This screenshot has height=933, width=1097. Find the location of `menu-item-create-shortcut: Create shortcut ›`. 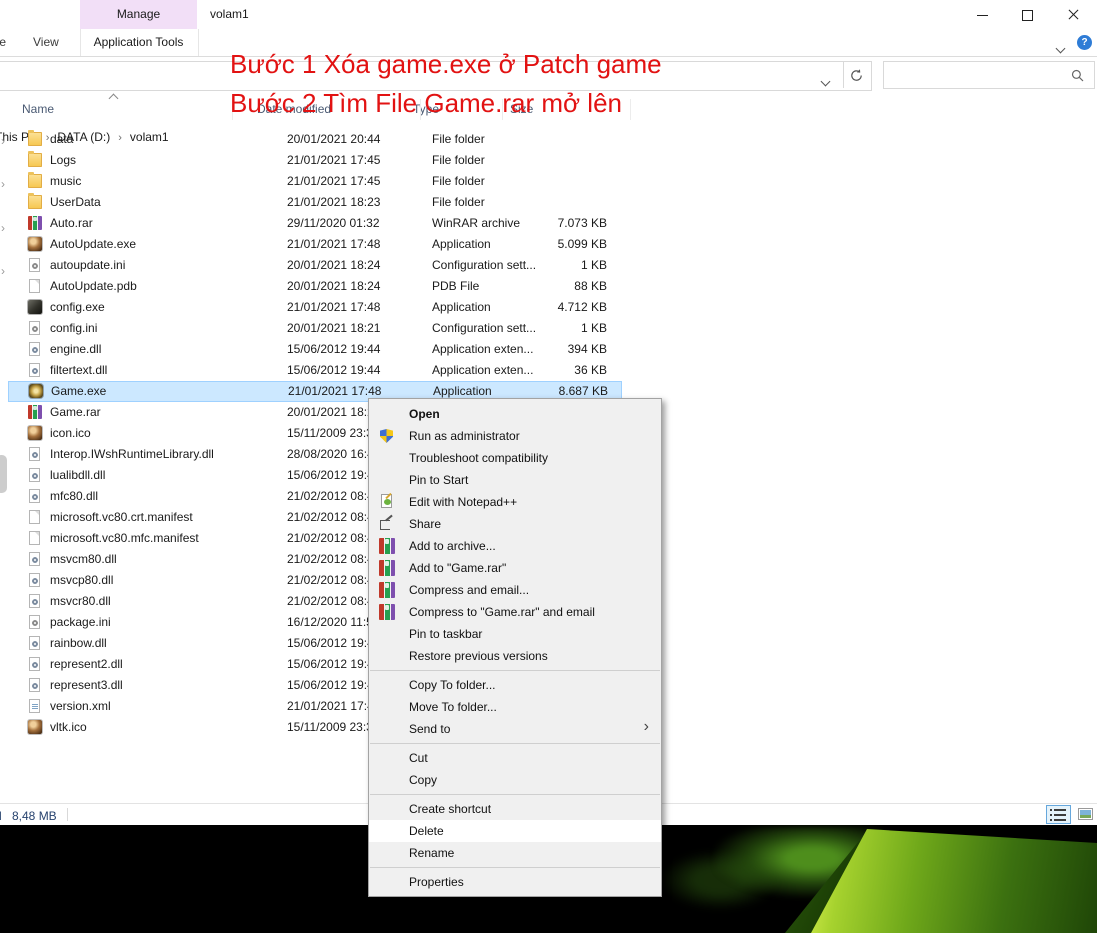

menu-item-create-shortcut: Create shortcut › is located at coordinates (515, 809).